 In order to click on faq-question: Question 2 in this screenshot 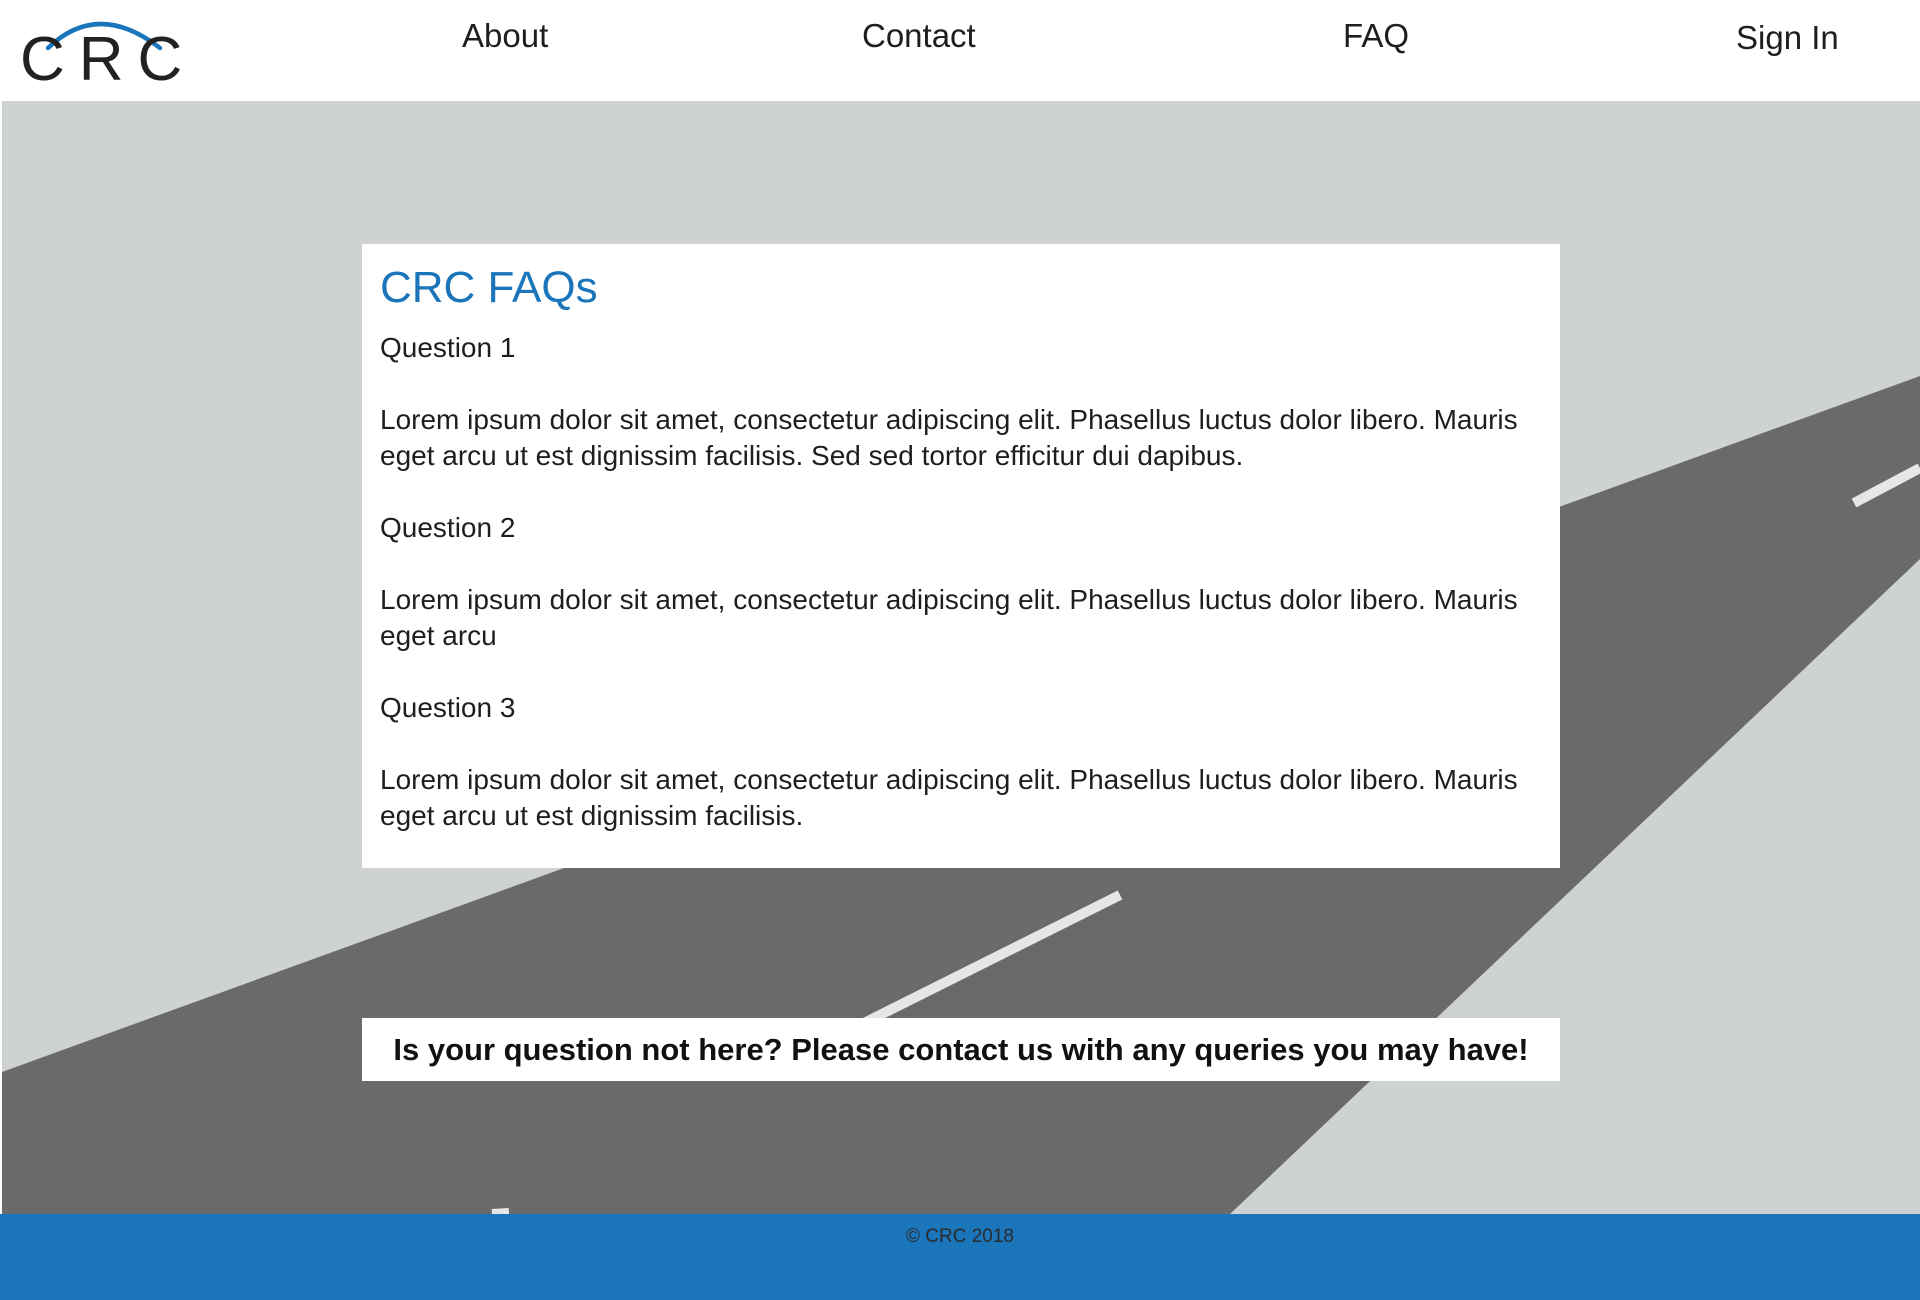, I will do `click(448, 527)`.